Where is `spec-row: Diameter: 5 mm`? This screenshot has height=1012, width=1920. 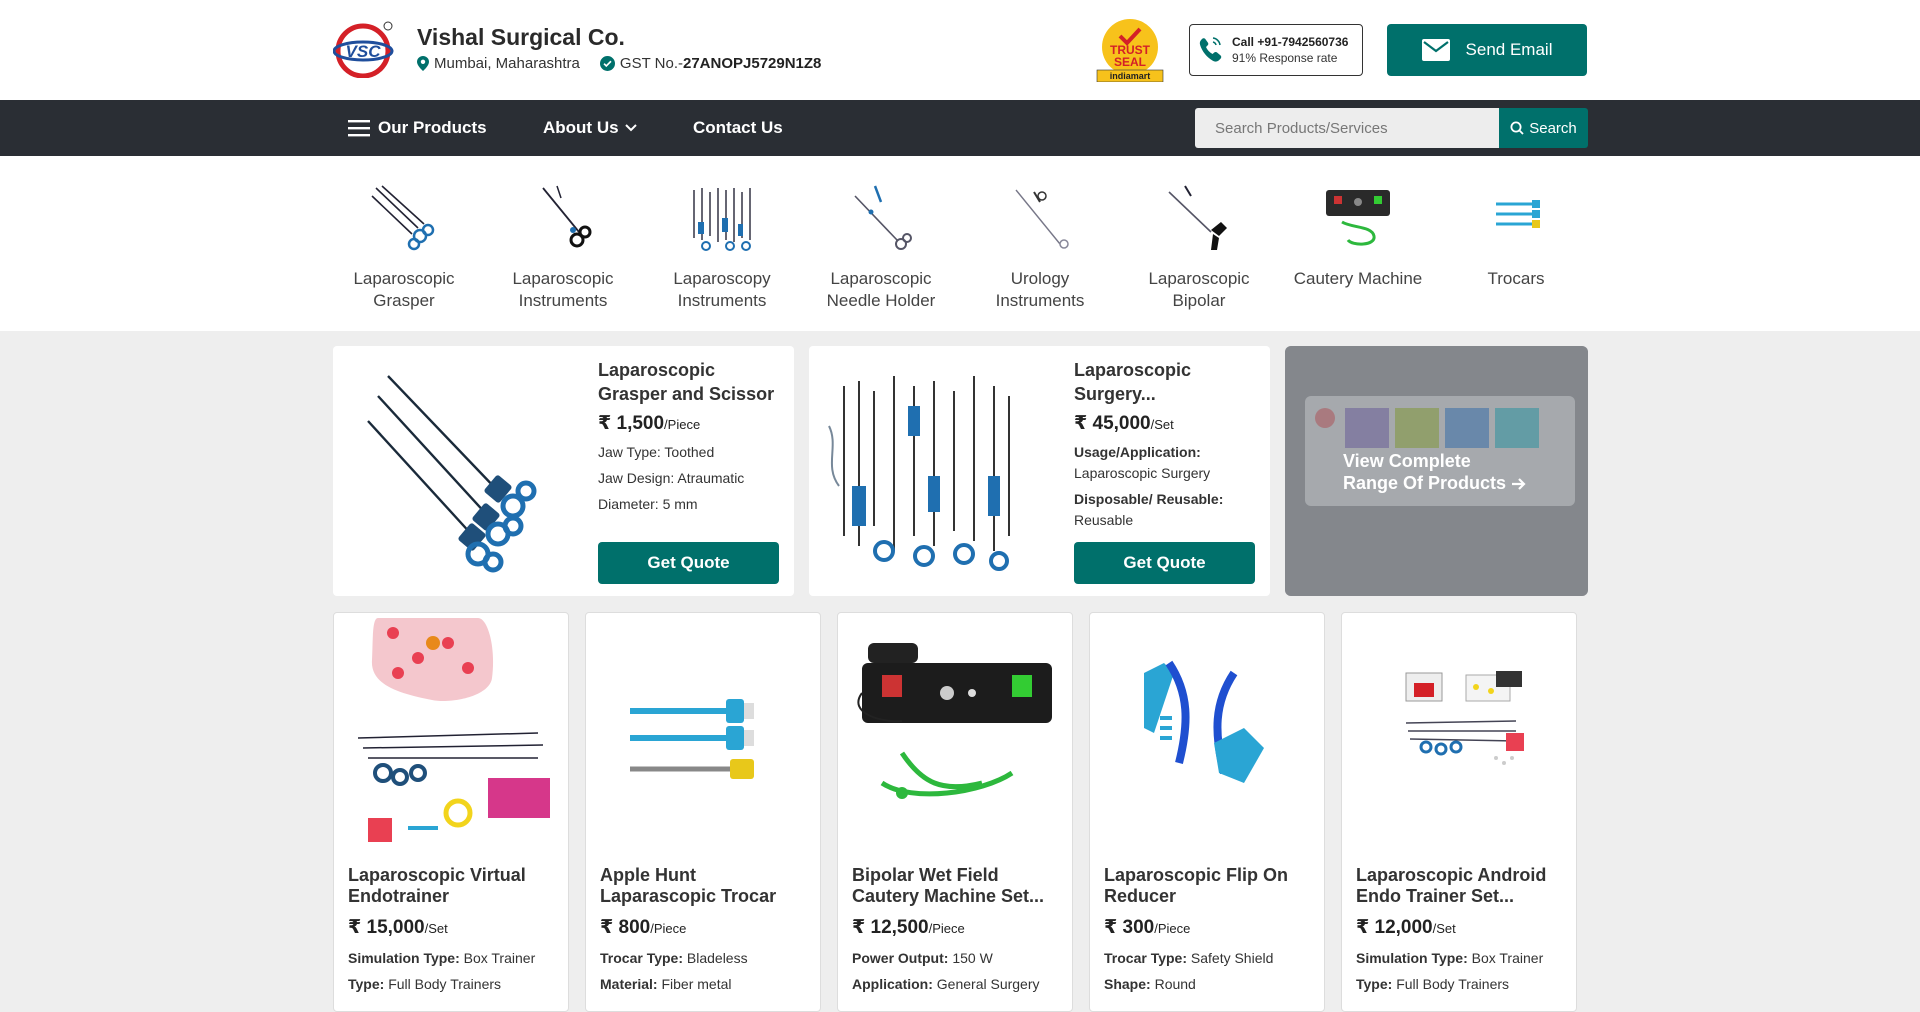
spec-row: Diameter: 5 mm is located at coordinates (693, 504).